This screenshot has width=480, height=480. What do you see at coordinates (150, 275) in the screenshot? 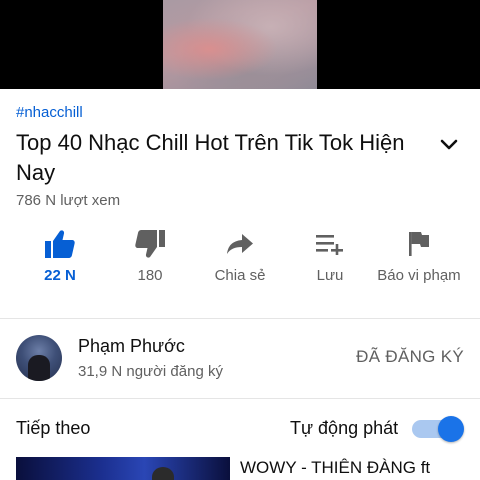
I see `dislike-count: 180` at bounding box center [150, 275].